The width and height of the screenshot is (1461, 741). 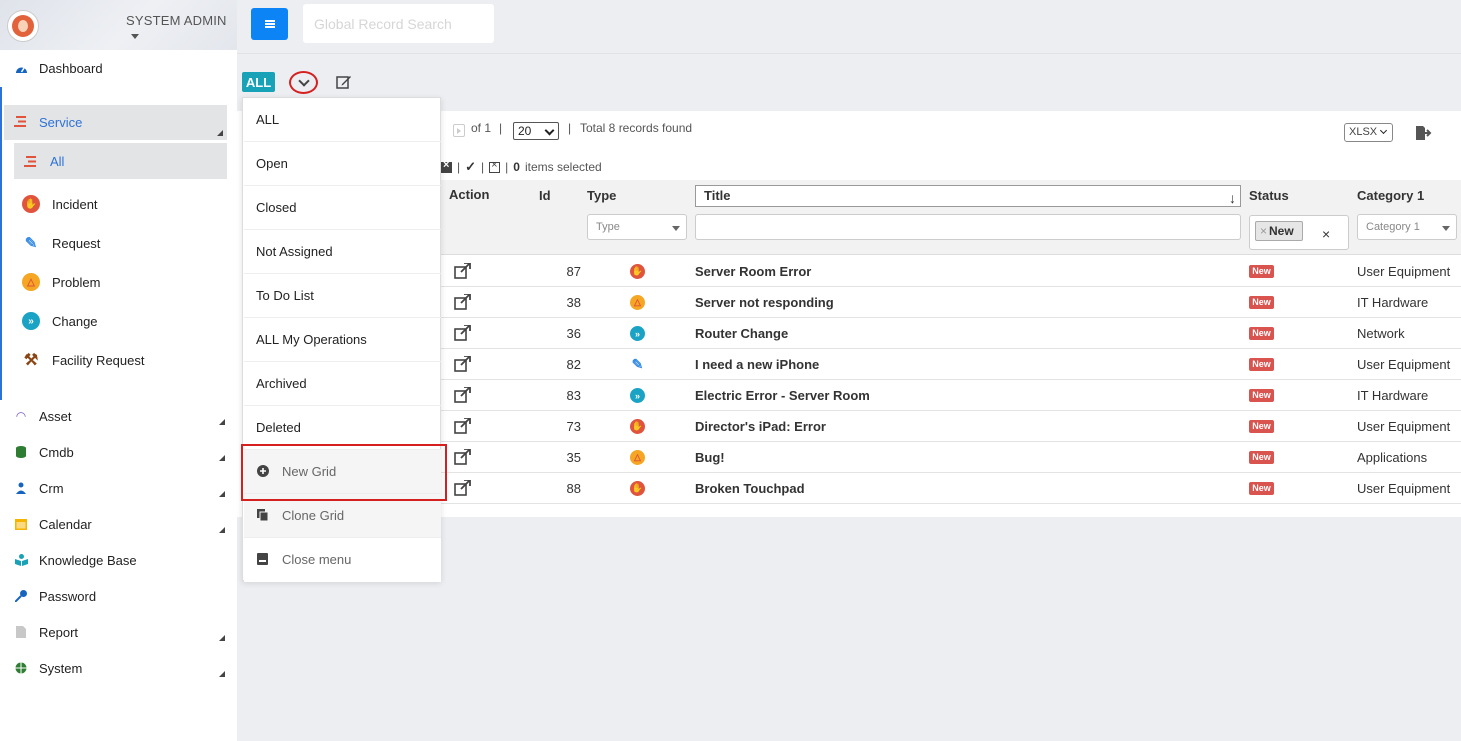 What do you see at coordinates (313, 515) in the screenshot?
I see `menu-item-label: Clone Grid` at bounding box center [313, 515].